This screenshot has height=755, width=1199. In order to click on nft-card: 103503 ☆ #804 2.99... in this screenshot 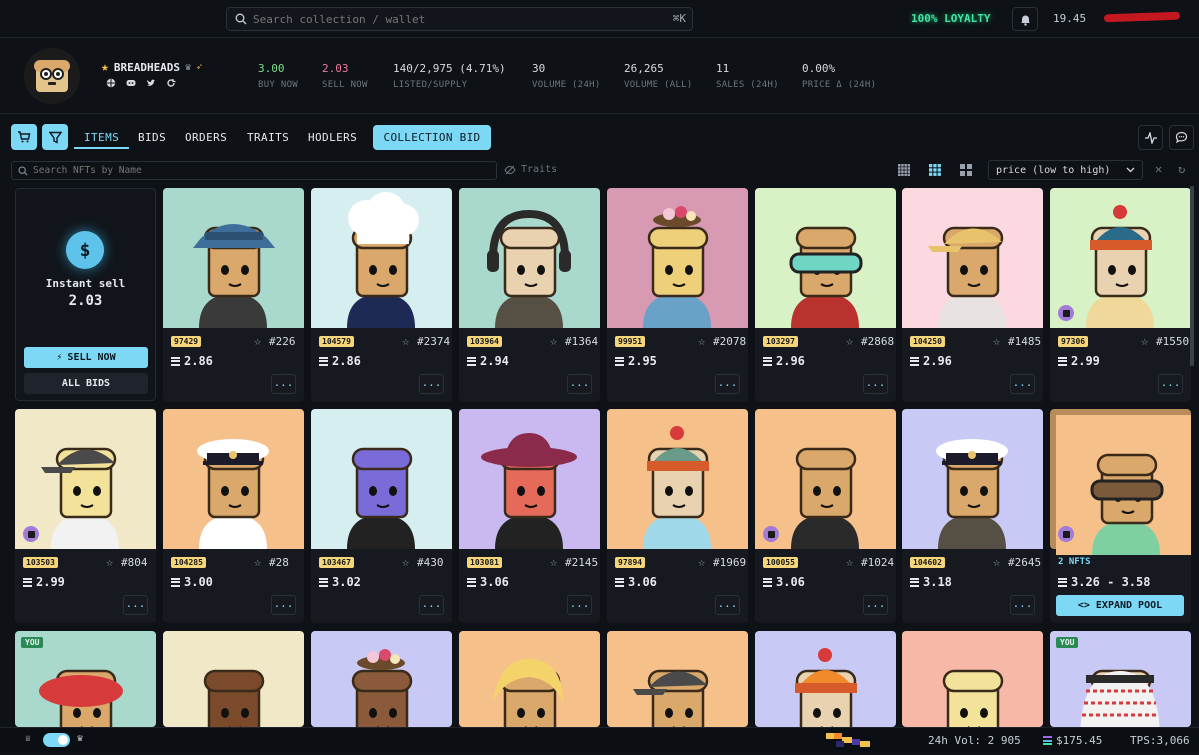, I will do `click(85, 516)`.